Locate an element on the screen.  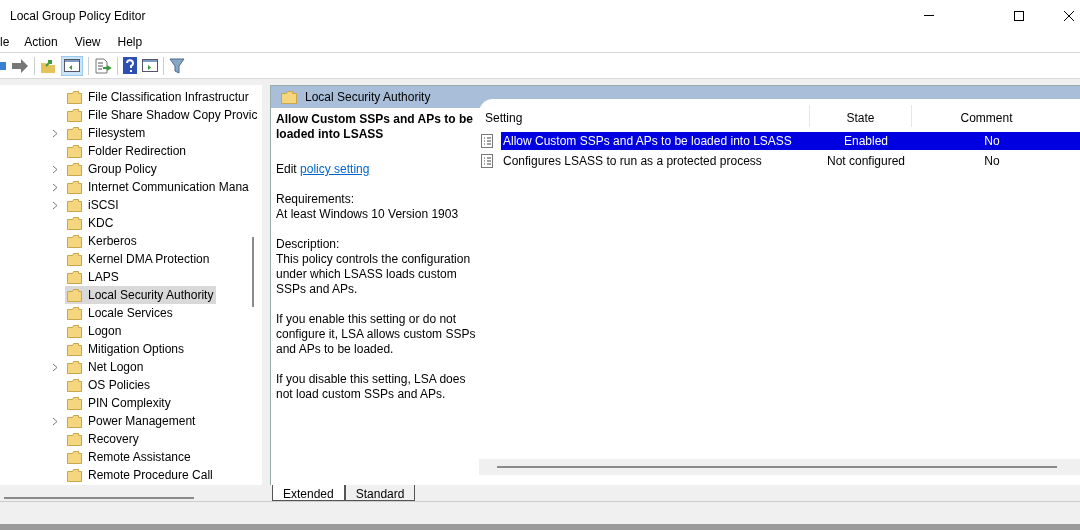
tree-item: Internet Communication Mana is located at coordinates (158, 187).